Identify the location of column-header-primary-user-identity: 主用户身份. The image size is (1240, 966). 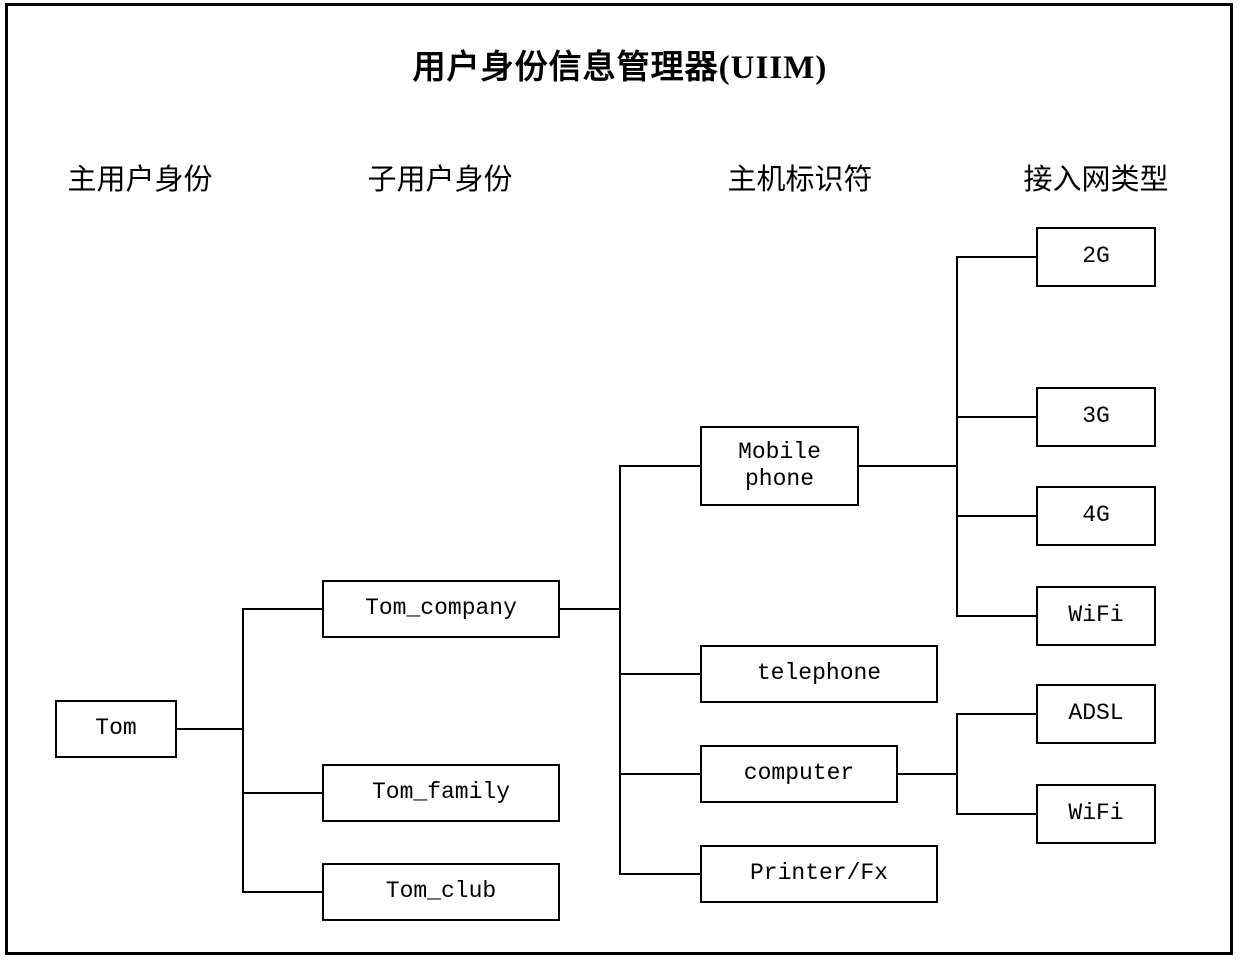
(140, 180).